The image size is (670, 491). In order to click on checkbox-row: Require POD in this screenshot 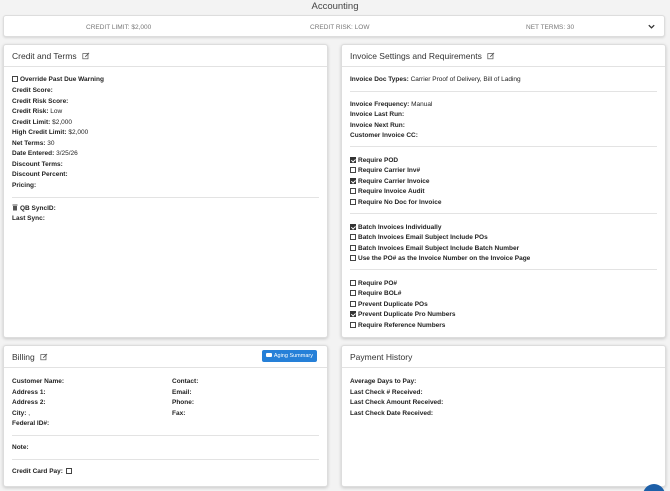, I will do `click(374, 160)`.